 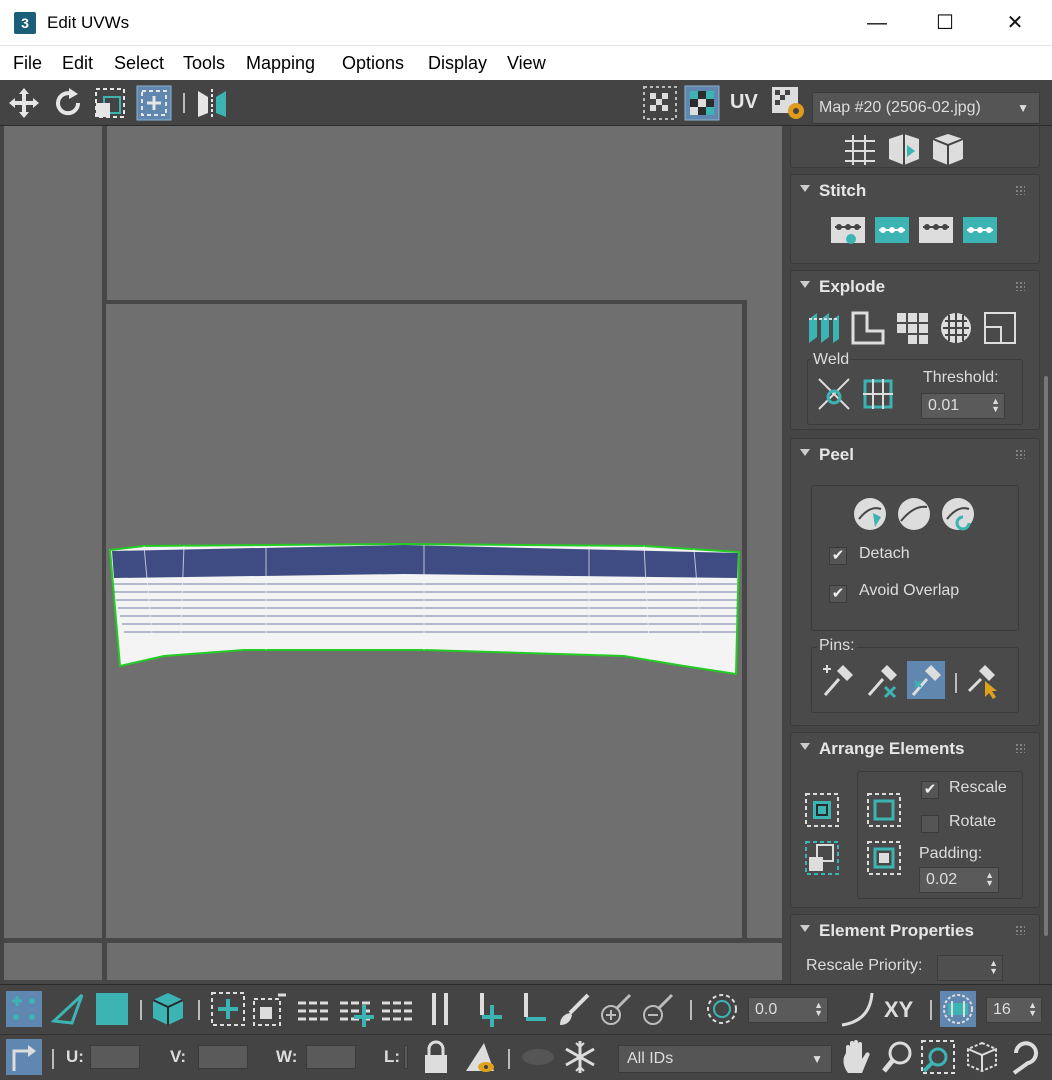 I want to click on menu-display: Display, so click(x=457, y=63).